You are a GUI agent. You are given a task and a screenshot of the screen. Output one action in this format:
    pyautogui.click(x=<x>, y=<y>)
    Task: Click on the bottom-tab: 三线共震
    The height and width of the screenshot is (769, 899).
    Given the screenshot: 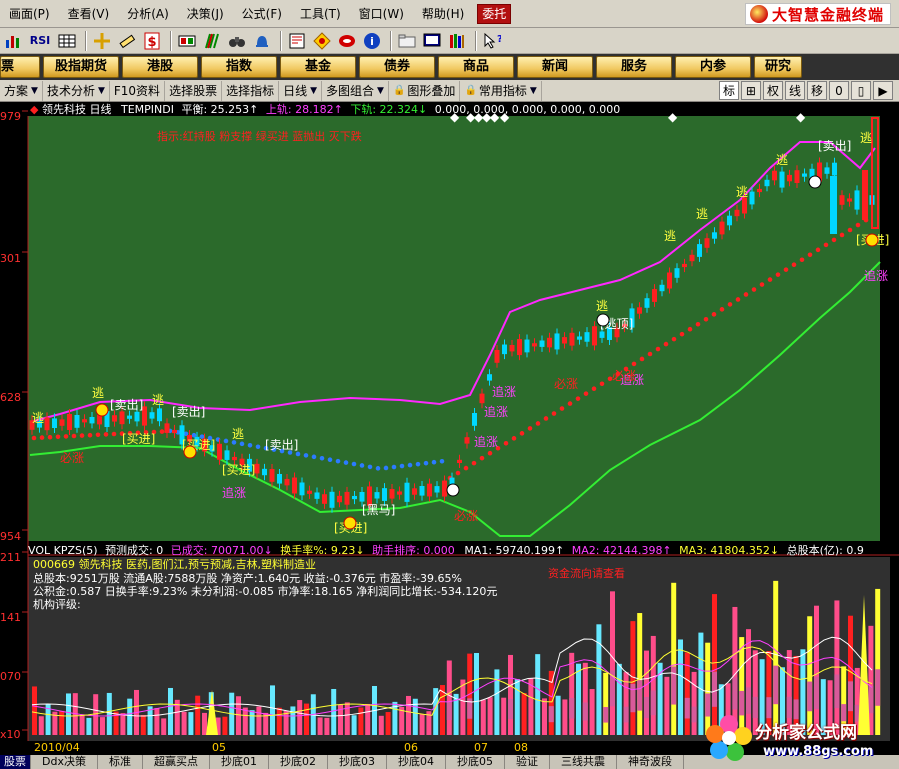 What is the action you would take?
    pyautogui.click(x=583, y=762)
    